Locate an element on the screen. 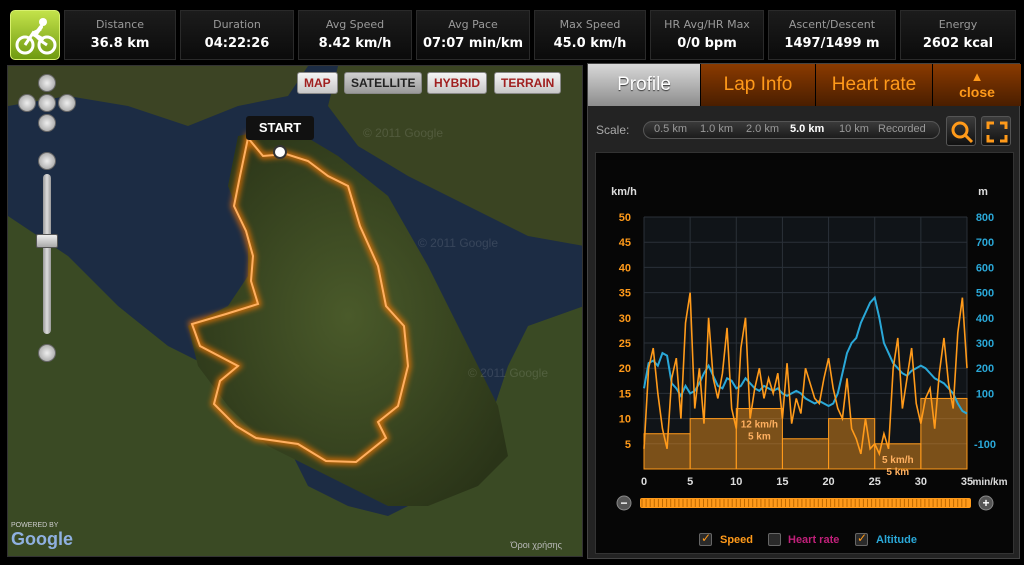 The width and height of the screenshot is (1024, 565). stat-heart-rate: HR Avg/HR Max 0/0 bpm is located at coordinates (707, 35).